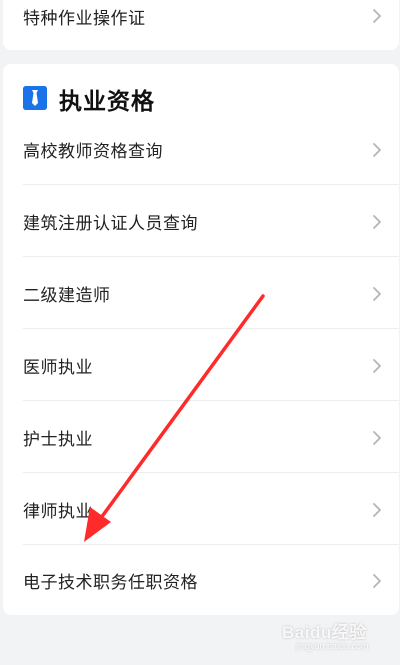  I want to click on list-item-nurse: 护士执业, so click(201, 437).